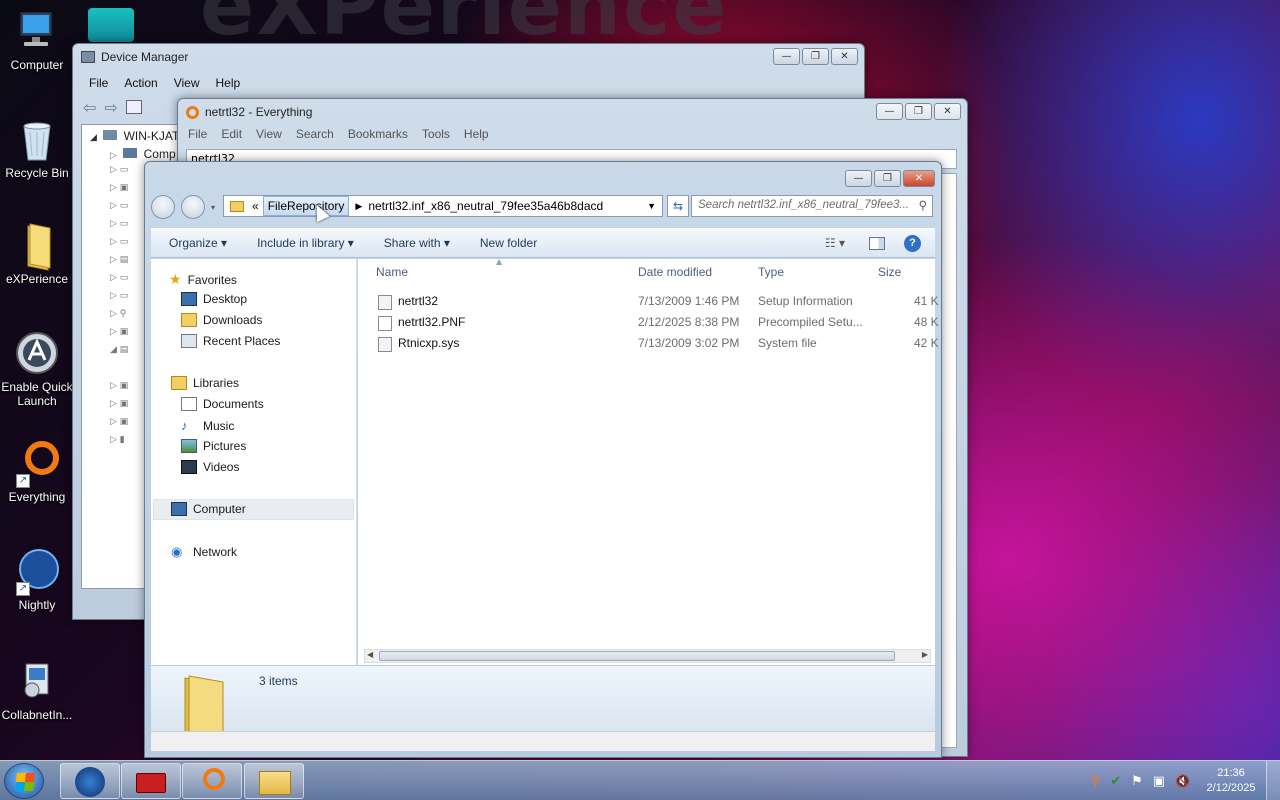 The height and width of the screenshot is (800, 1280). I want to click on refresh-button: ⇆, so click(678, 206).